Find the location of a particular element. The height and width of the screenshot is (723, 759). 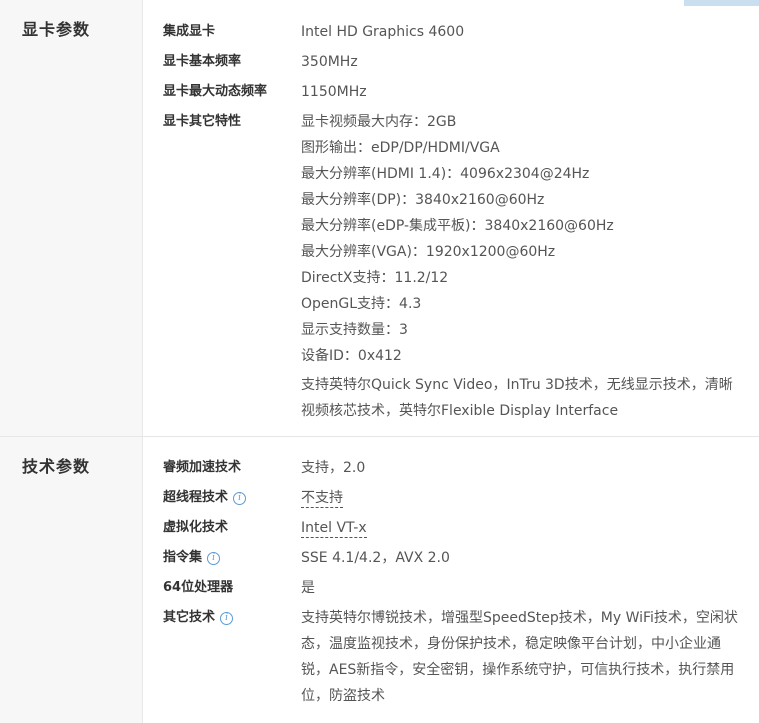

spec-label: 睿频加速技术 is located at coordinates (202, 467).